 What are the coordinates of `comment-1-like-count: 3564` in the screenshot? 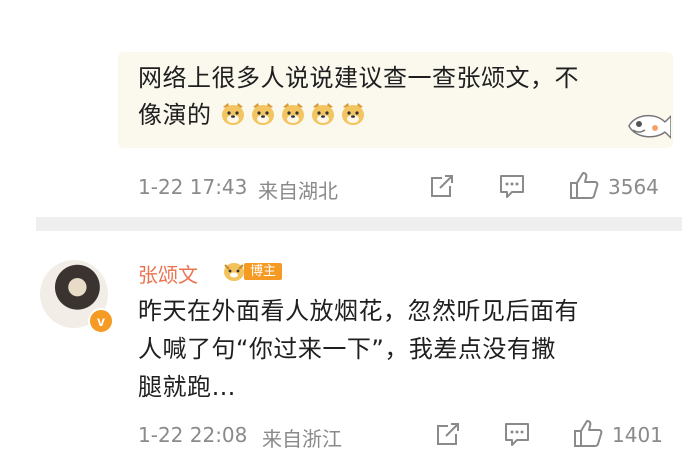 It's located at (633, 187).